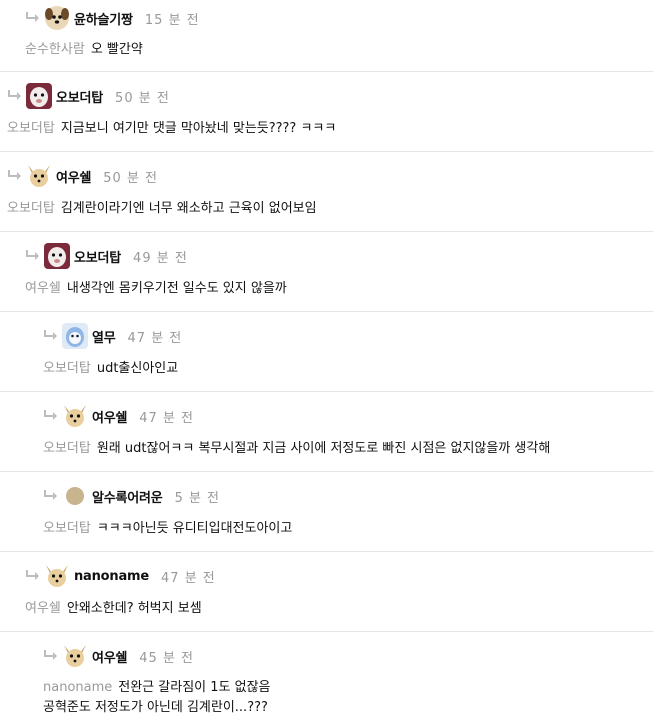 The image size is (653, 728). I want to click on dog-avatar-icon, so click(57, 18).